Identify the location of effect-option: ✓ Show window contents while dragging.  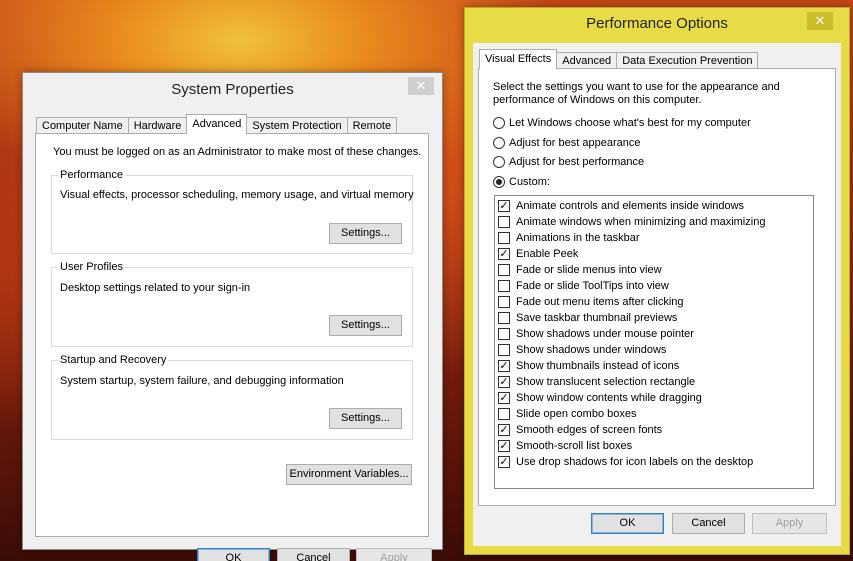
(600, 398).